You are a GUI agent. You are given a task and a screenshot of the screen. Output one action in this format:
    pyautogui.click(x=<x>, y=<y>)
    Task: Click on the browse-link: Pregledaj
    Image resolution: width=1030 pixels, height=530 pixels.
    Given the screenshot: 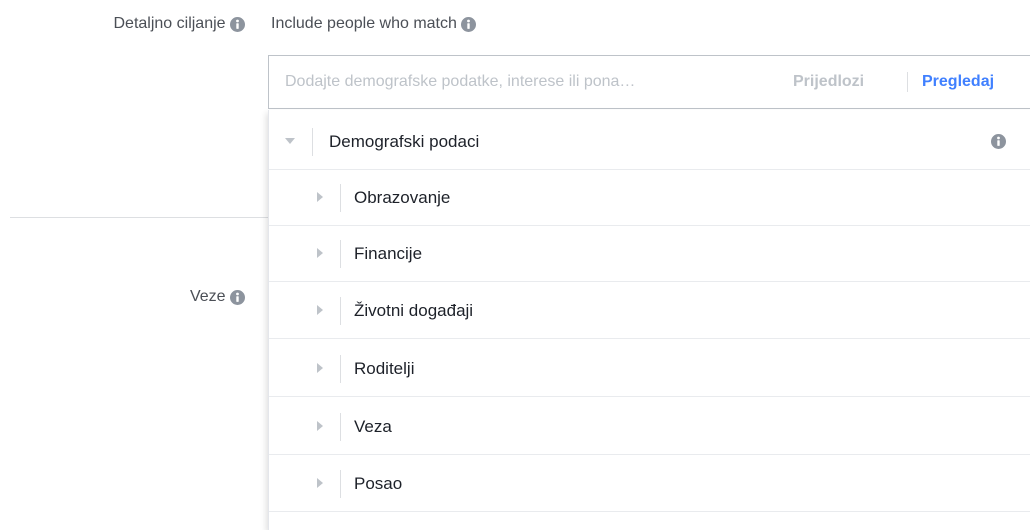 What is the action you would take?
    pyautogui.click(x=958, y=82)
    